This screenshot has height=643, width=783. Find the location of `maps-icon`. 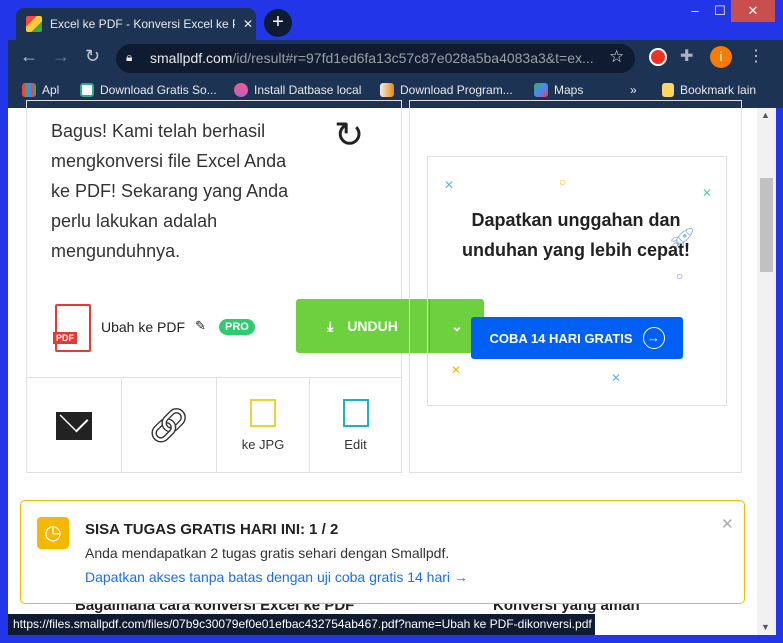

maps-icon is located at coordinates (541, 90).